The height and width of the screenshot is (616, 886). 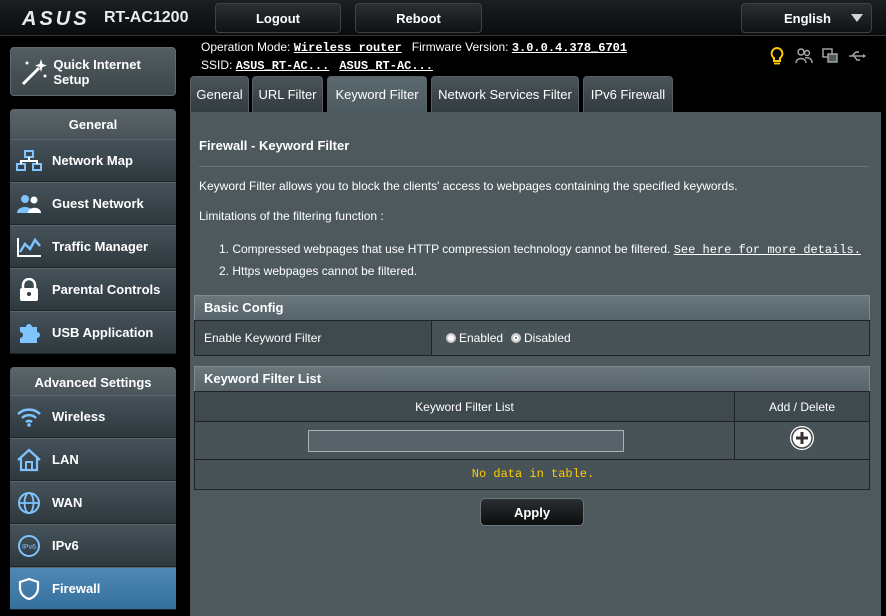 What do you see at coordinates (830, 56) in the screenshot?
I see `windows-icon` at bounding box center [830, 56].